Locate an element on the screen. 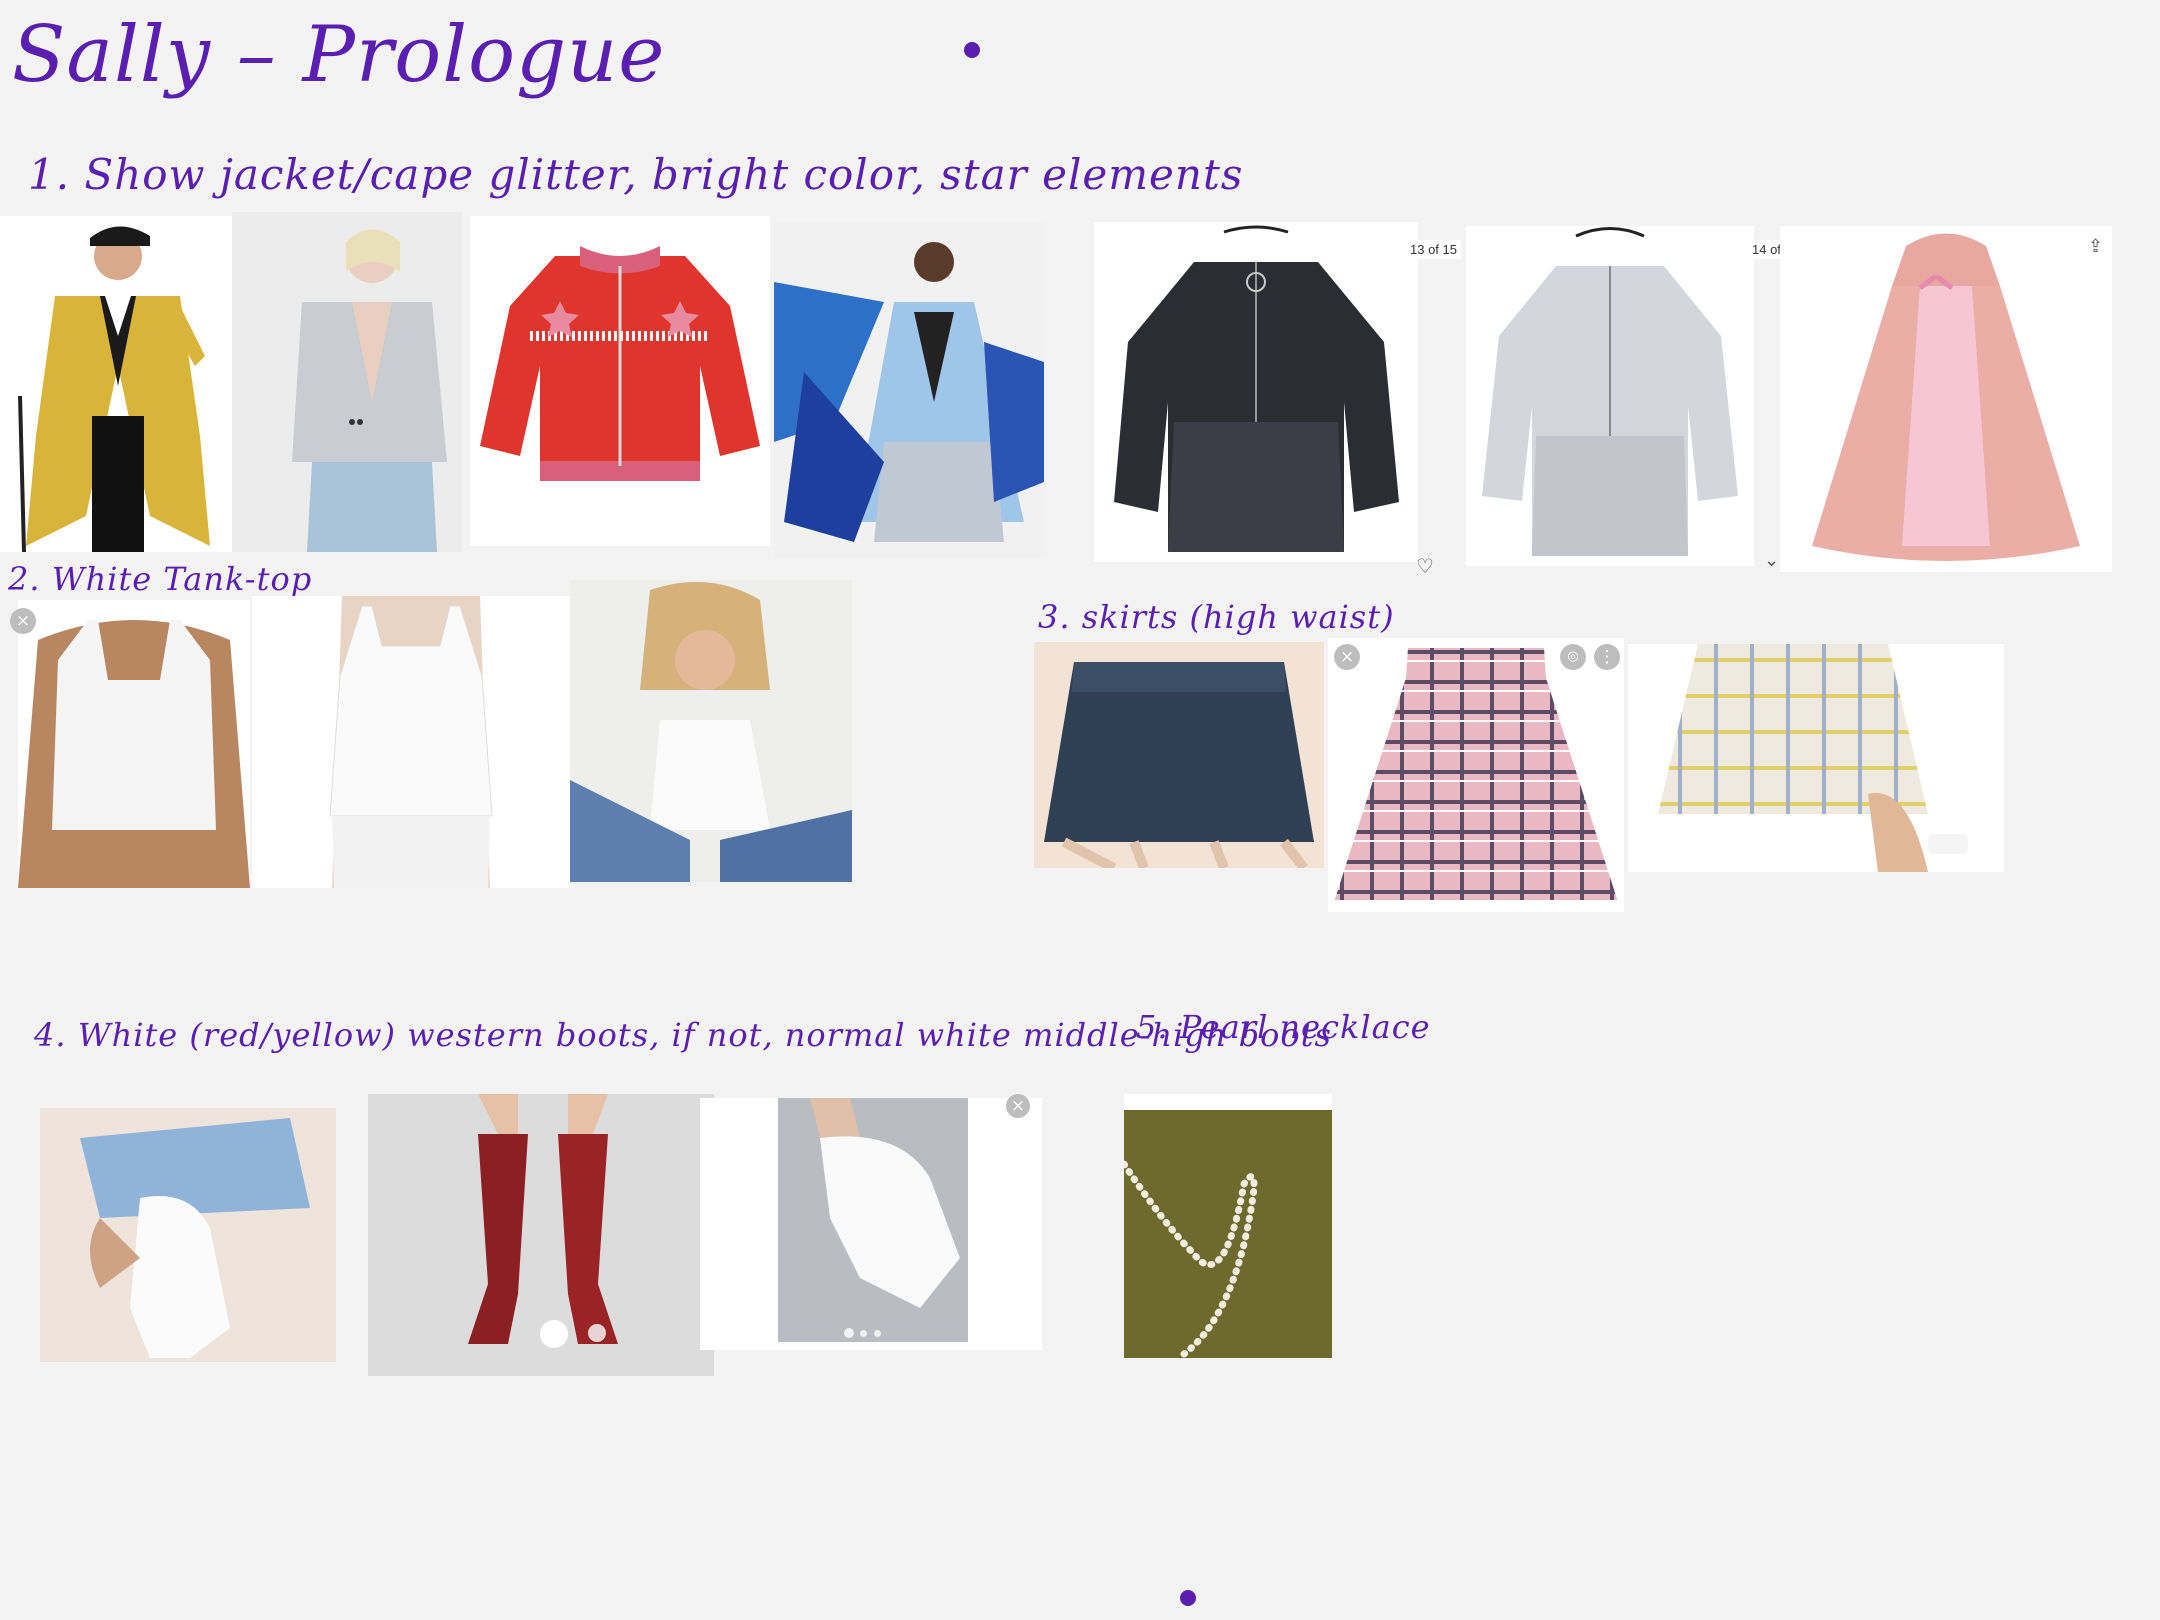  share-icon: ⇪ is located at coordinates (2095, 246).